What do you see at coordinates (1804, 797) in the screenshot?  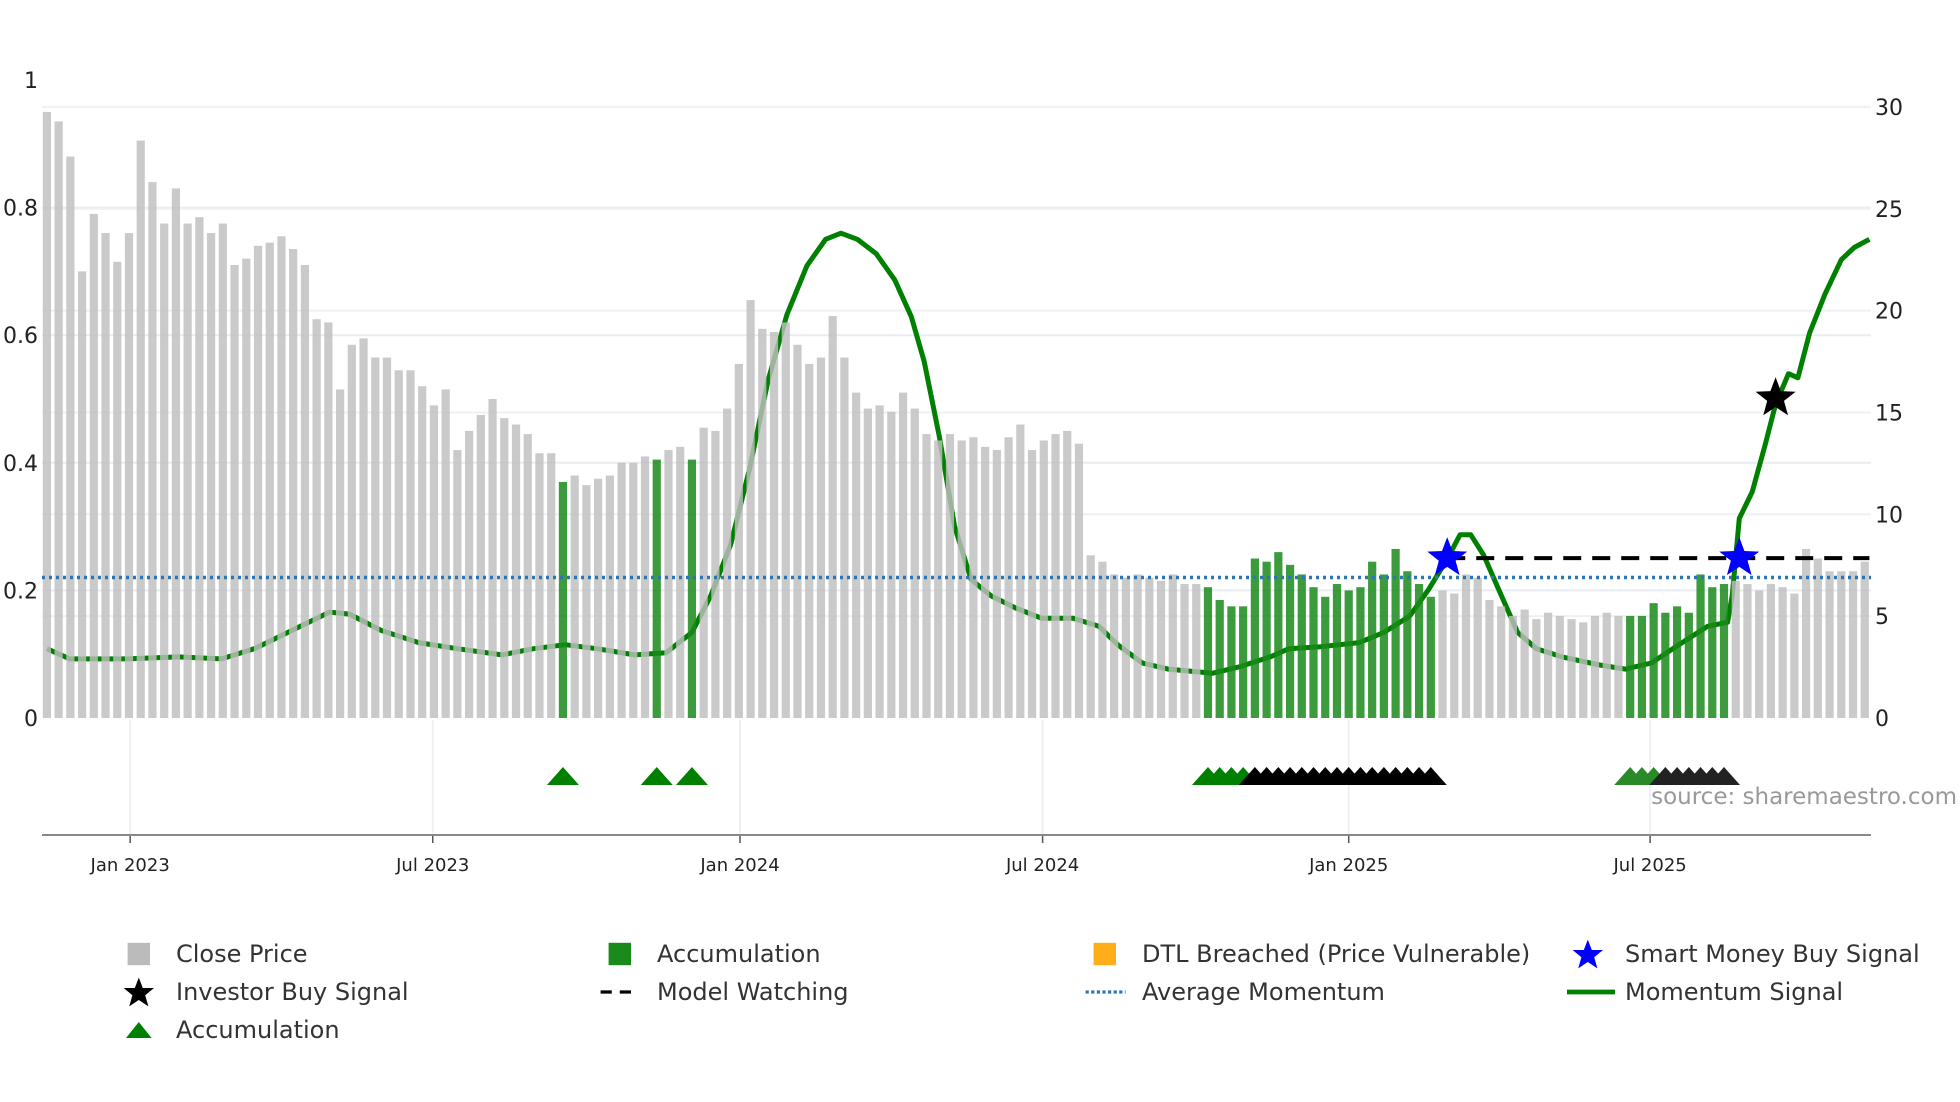 I see `source-text: source: sharemaestro.com` at bounding box center [1804, 797].